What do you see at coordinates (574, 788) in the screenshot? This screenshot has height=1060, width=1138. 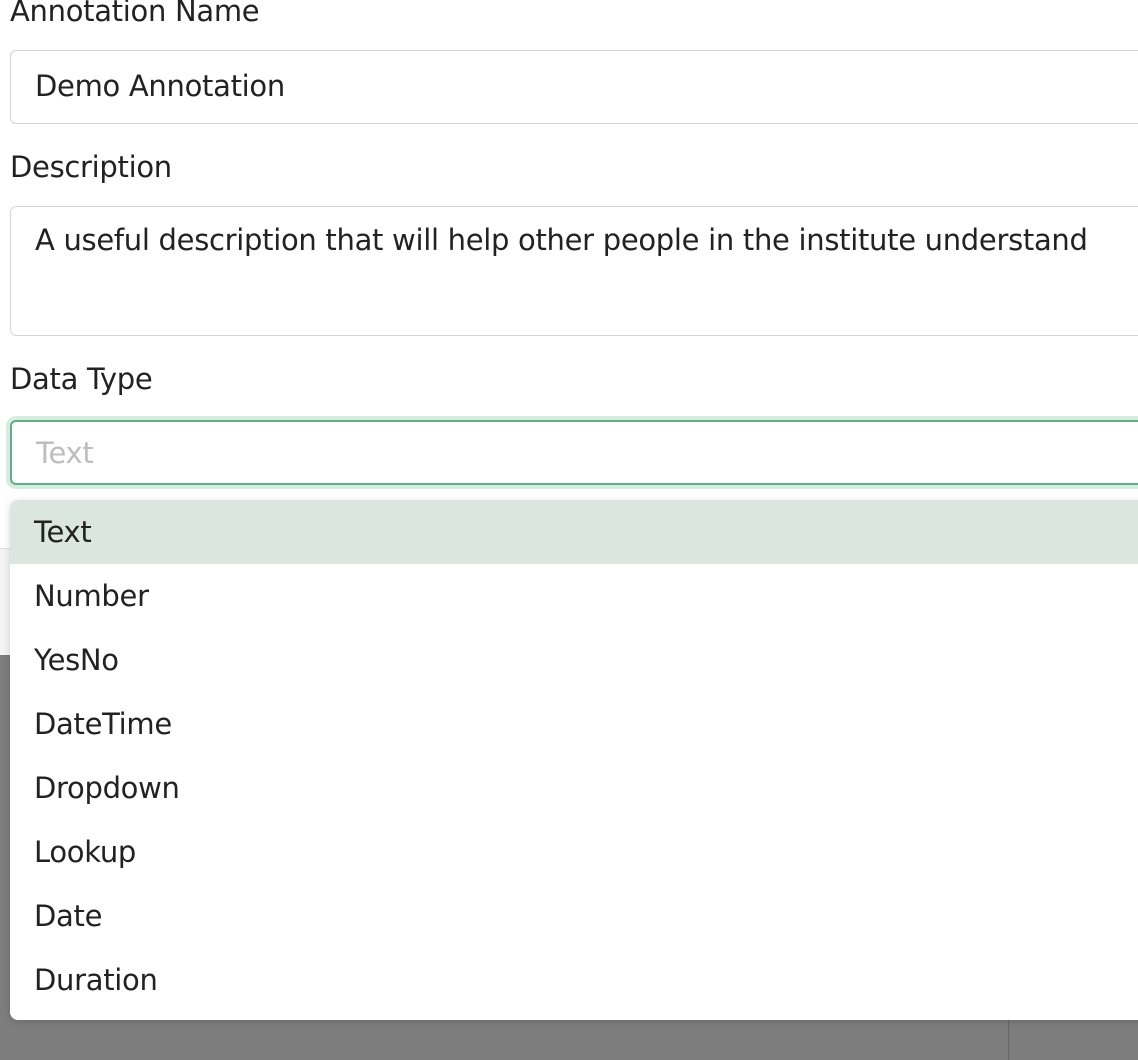 I see `option-dropdown: Dropdown` at bounding box center [574, 788].